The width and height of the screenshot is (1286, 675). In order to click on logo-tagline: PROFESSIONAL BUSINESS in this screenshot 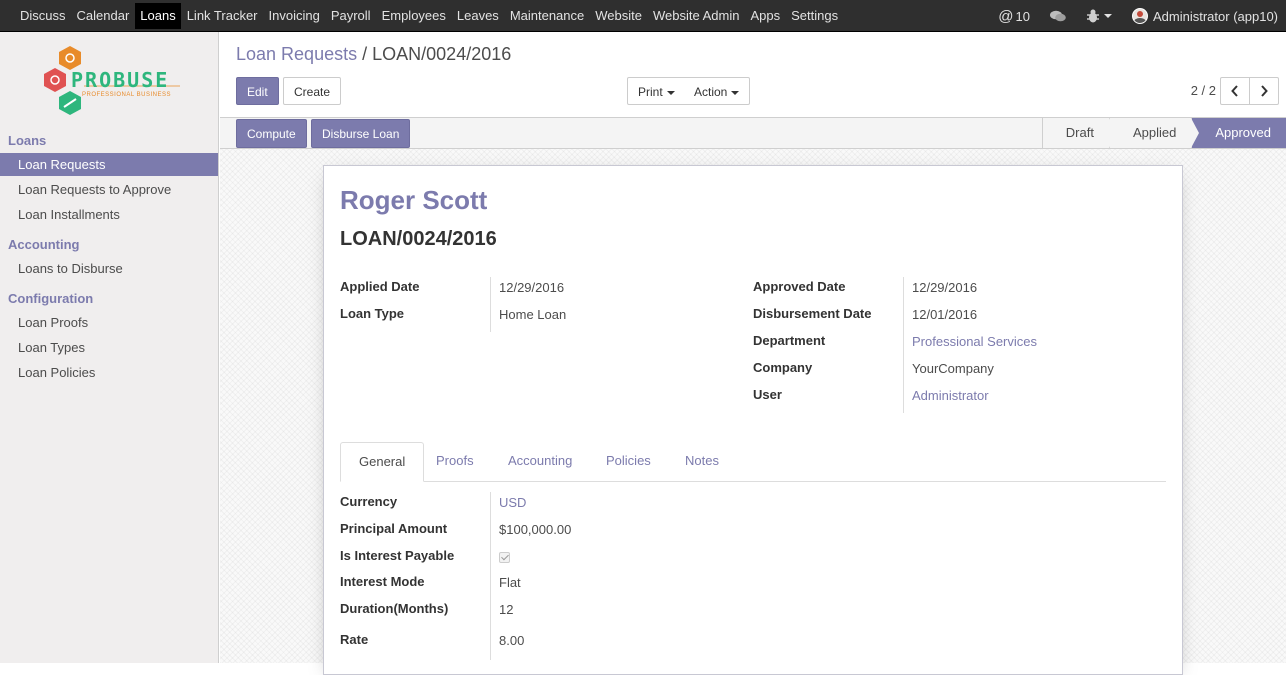, I will do `click(126, 95)`.